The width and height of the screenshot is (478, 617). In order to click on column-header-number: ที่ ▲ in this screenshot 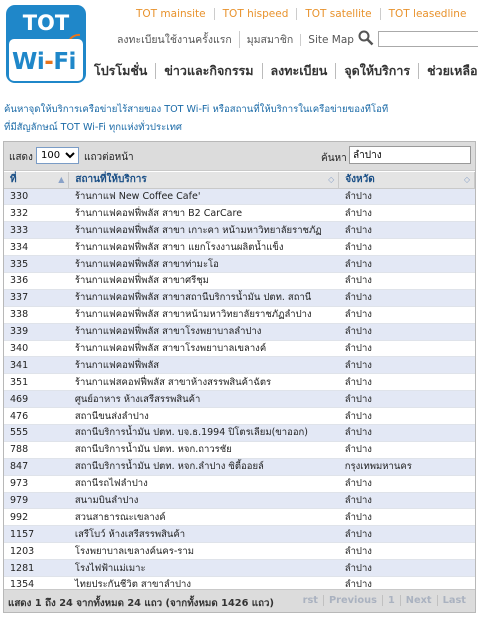, I will do `click(37, 180)`.